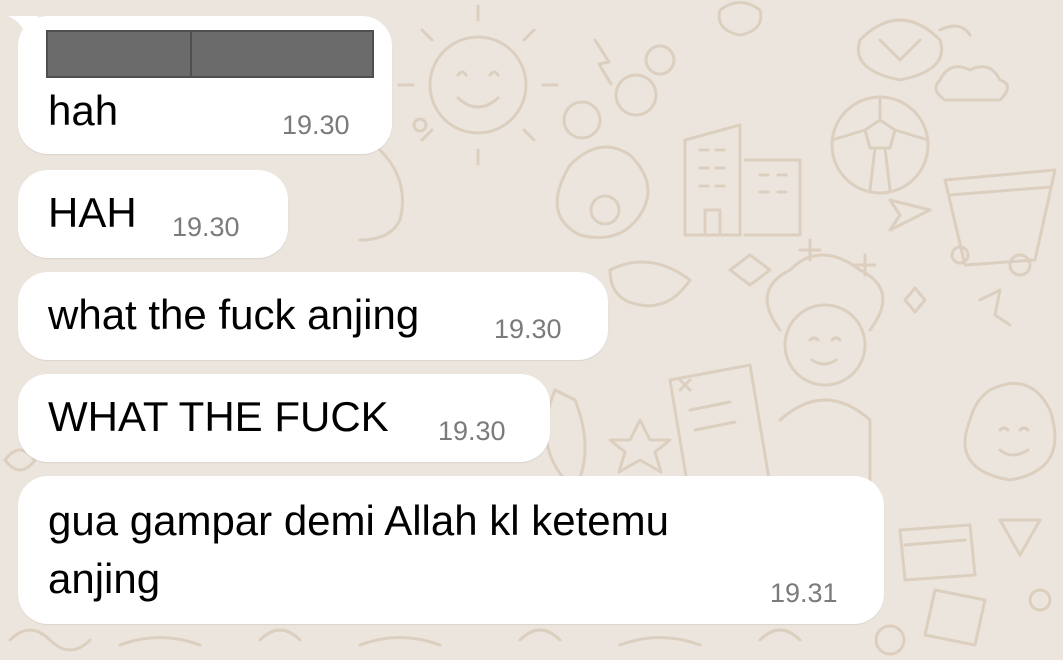  I want to click on paper-plane-doodle-icon, so click(910, 215).